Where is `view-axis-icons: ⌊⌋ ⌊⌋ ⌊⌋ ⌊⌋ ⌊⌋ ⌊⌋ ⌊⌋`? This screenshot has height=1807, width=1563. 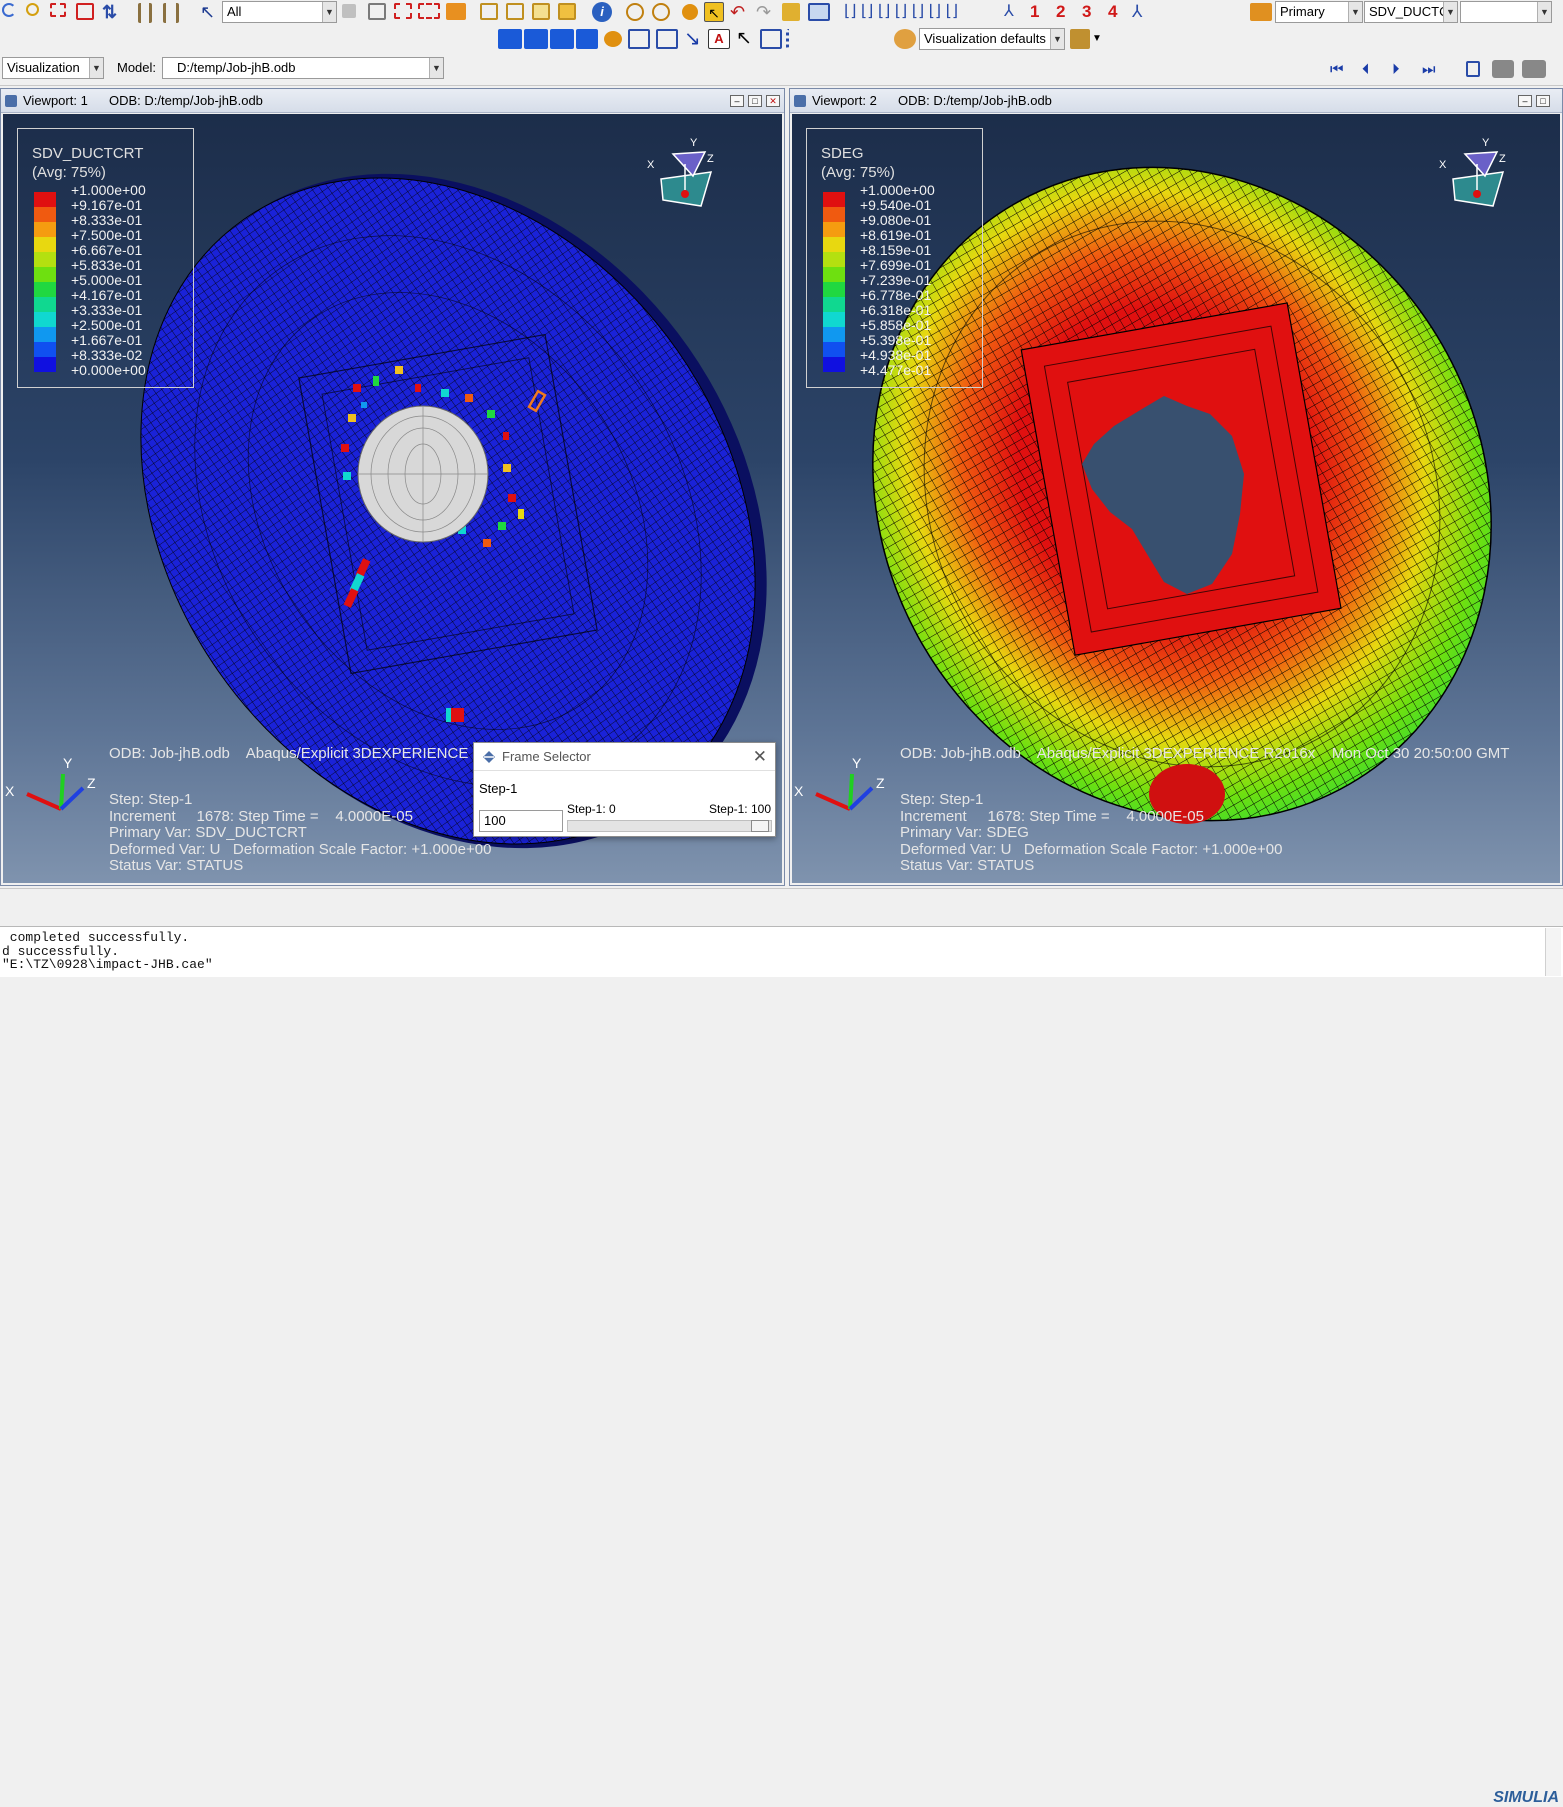 view-axis-icons: ⌊⌋ ⌊⌋ ⌊⌋ ⌊⌋ ⌊⌋ ⌊⌋ ⌊⌋ is located at coordinates (914, 12).